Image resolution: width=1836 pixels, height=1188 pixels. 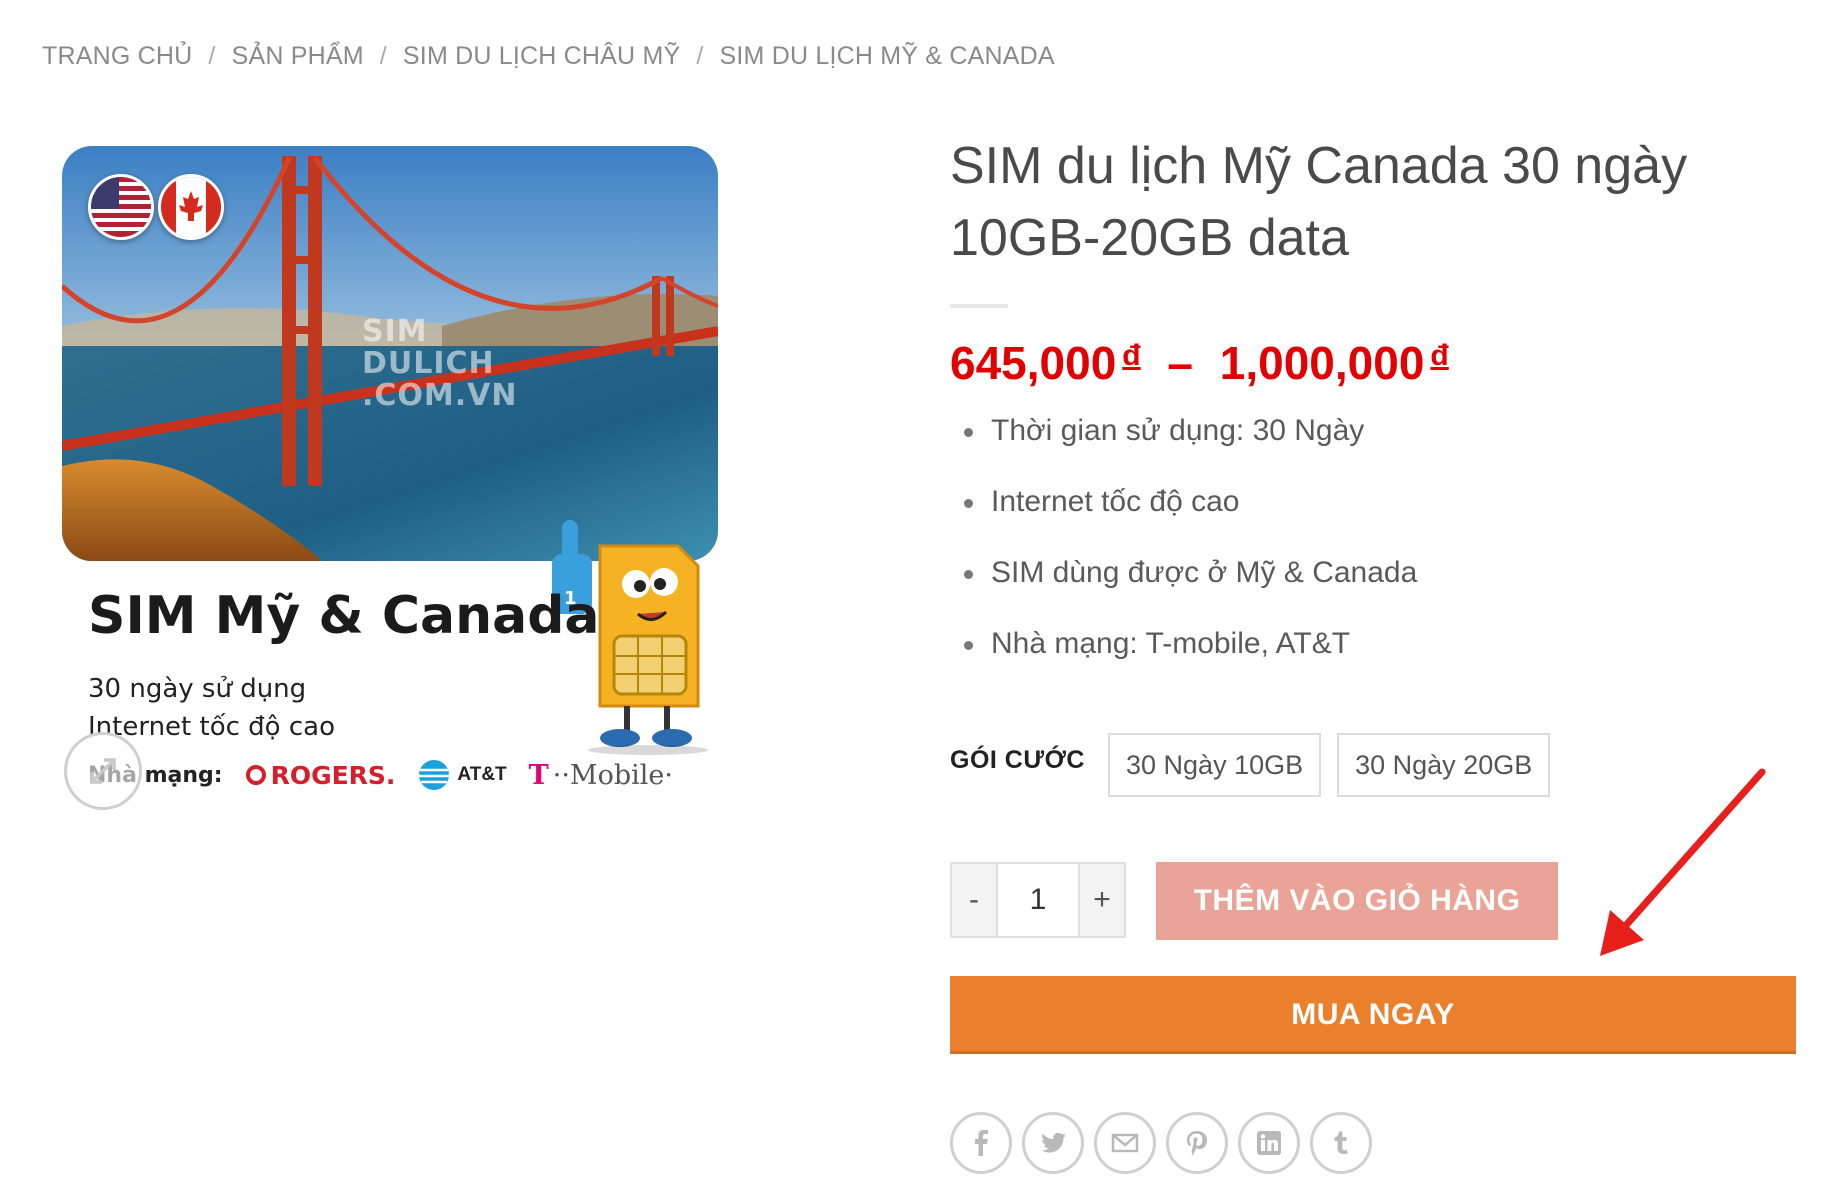 I want to click on twitter-share-button, so click(x=1053, y=1143).